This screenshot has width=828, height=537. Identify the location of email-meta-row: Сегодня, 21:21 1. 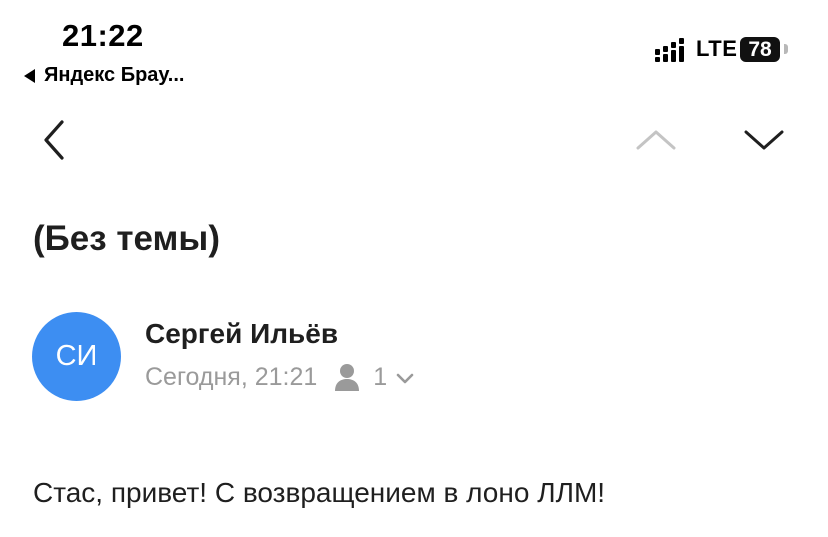
(280, 377).